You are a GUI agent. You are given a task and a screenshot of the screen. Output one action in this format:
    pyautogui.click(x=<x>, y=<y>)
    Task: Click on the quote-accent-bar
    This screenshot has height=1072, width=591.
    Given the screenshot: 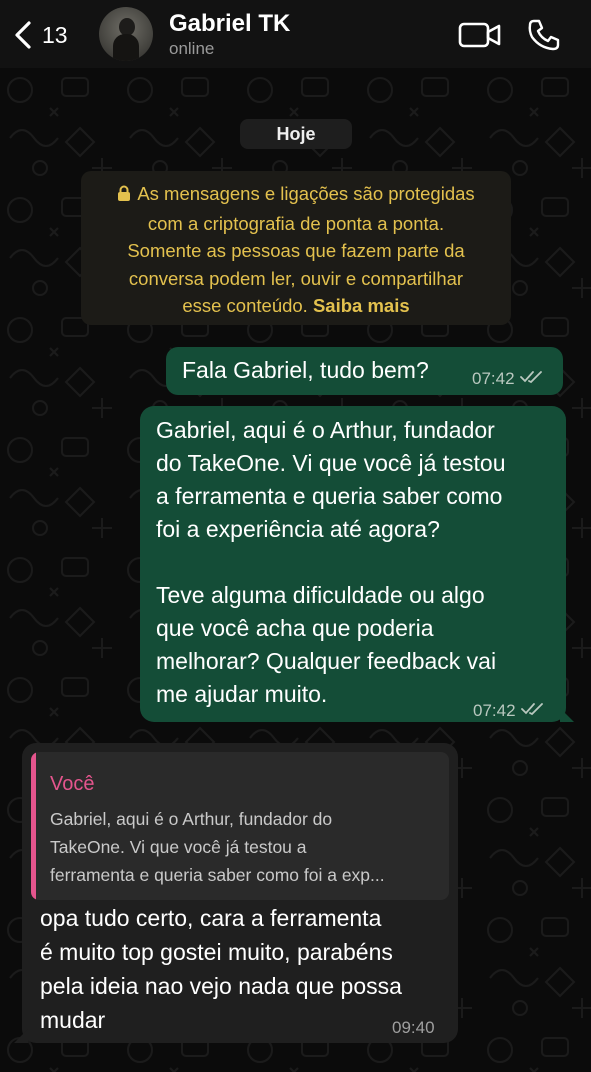 What is the action you would take?
    pyautogui.click(x=33, y=826)
    